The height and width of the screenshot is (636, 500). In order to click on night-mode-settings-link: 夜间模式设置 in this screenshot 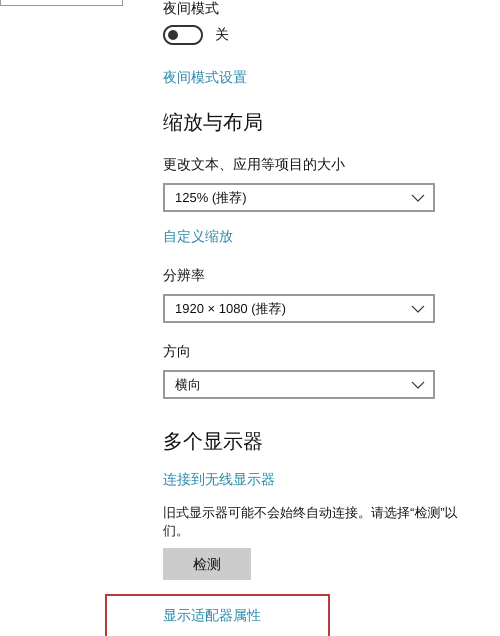, I will do `click(205, 77)`.